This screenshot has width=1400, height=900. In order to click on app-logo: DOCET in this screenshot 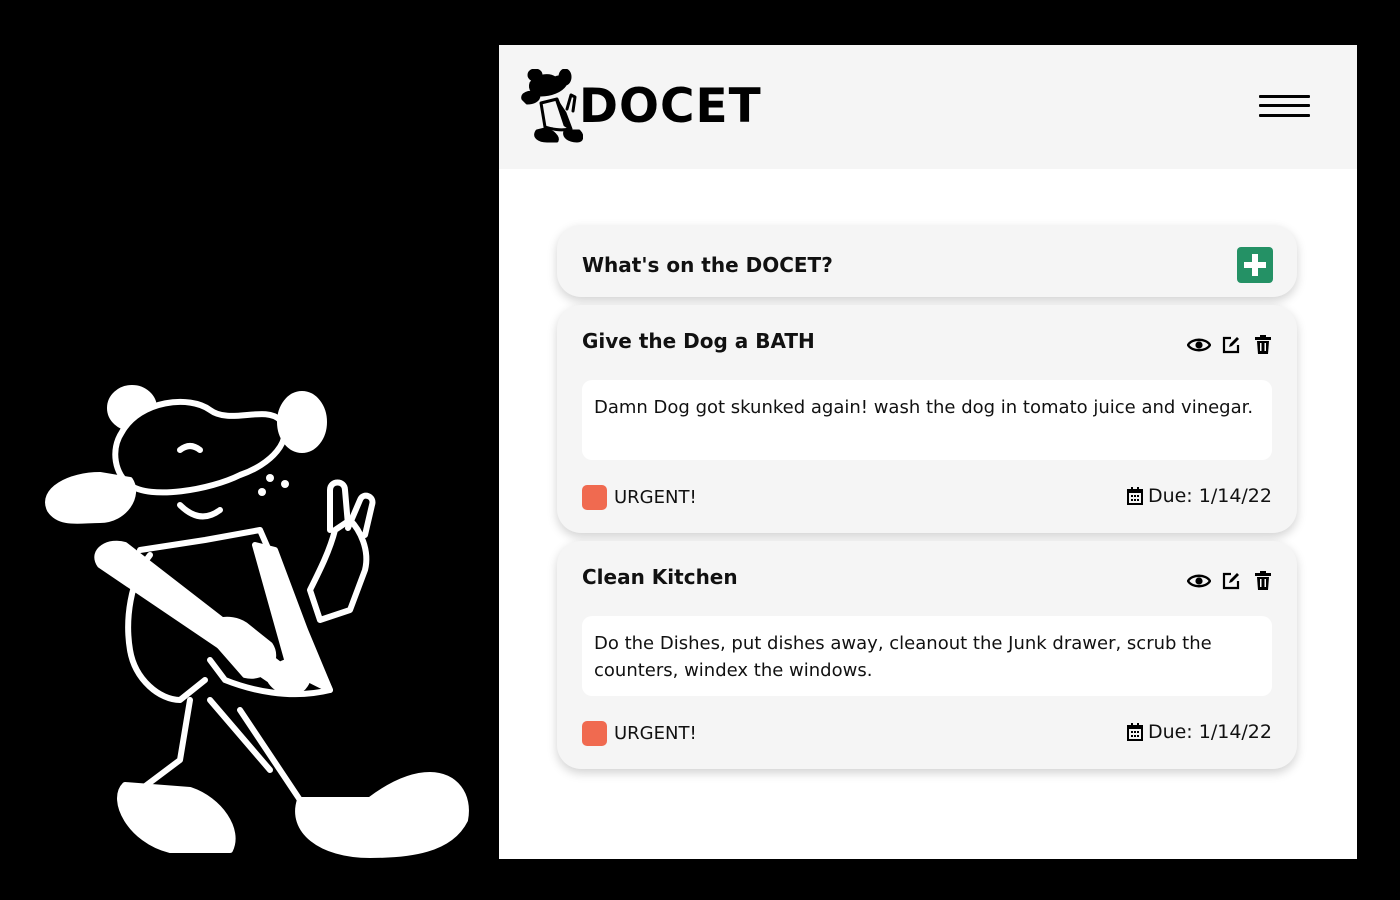, I will do `click(641, 106)`.